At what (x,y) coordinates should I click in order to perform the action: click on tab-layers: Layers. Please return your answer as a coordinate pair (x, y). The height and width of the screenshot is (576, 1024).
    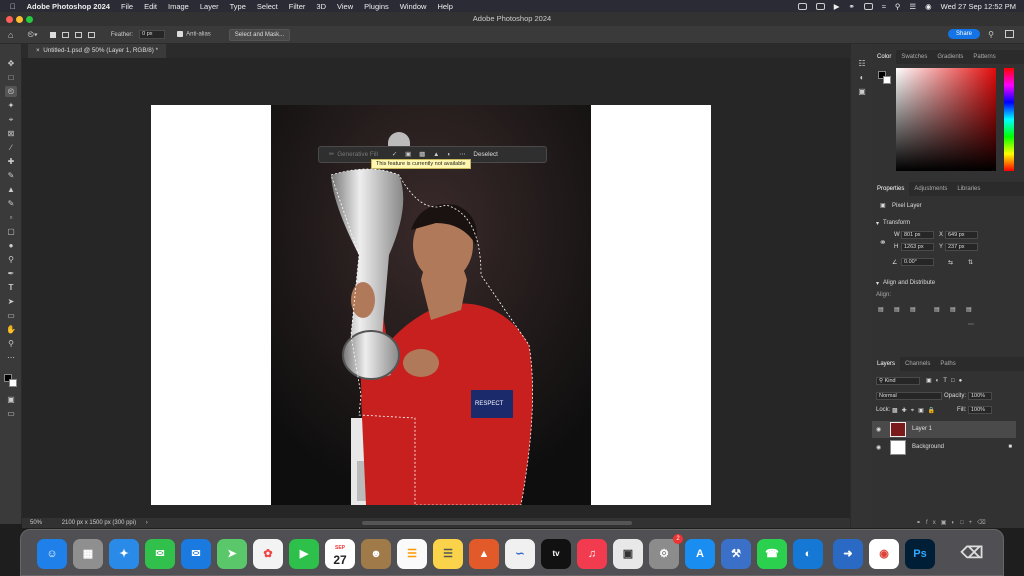
    Looking at the image, I should click on (886, 364).